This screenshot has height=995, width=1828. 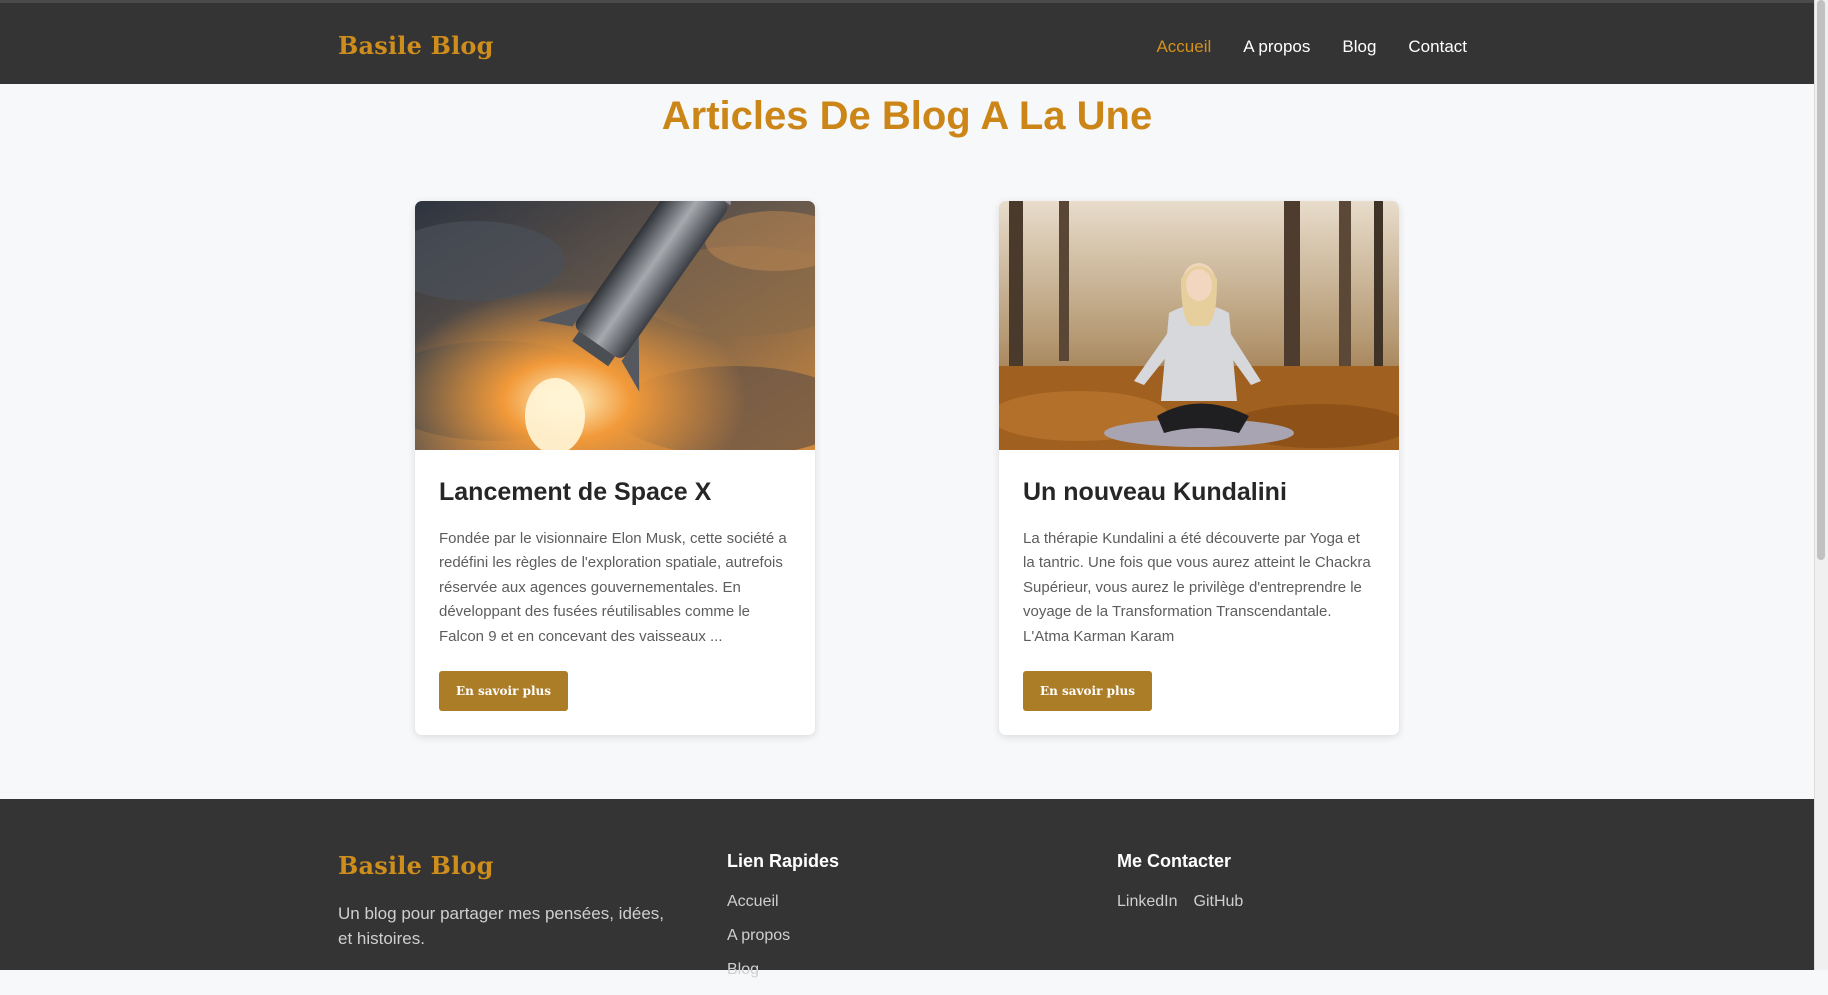 What do you see at coordinates (1183, 47) in the screenshot?
I see `nav-link-accueil: Accueil` at bounding box center [1183, 47].